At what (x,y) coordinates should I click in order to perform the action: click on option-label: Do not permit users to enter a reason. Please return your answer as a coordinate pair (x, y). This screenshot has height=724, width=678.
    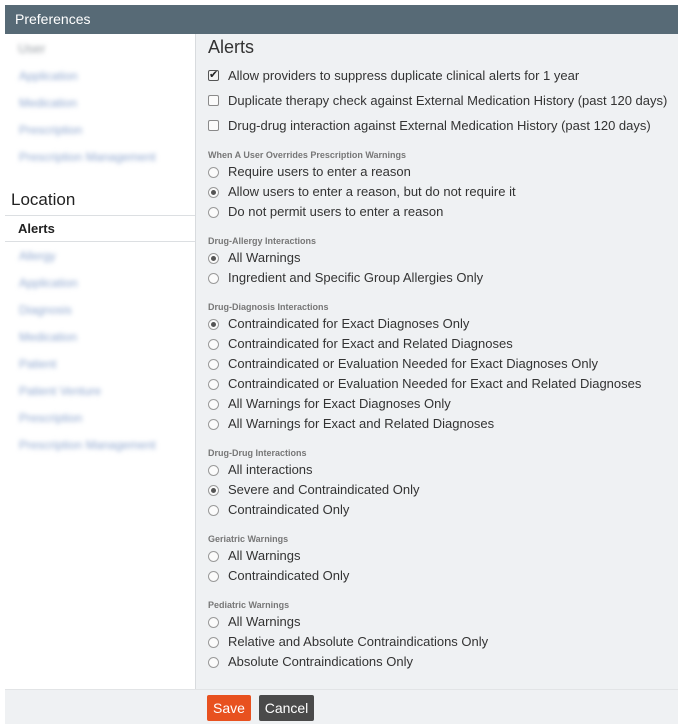
    Looking at the image, I should click on (336, 211).